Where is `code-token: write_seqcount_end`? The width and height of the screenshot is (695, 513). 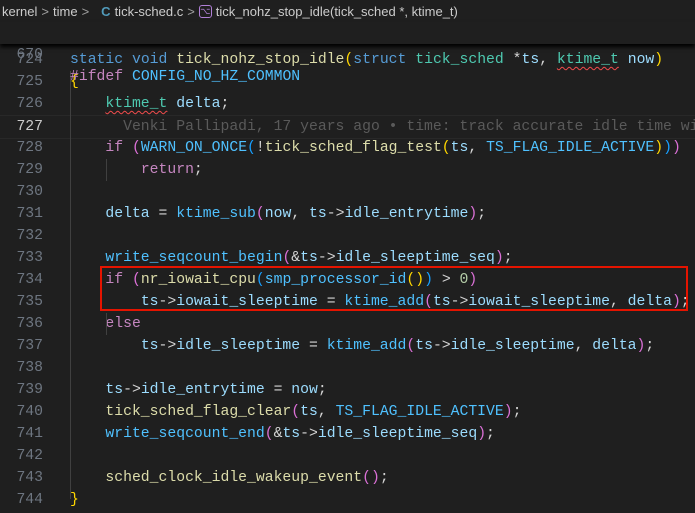 code-token: write_seqcount_end is located at coordinates (185, 434).